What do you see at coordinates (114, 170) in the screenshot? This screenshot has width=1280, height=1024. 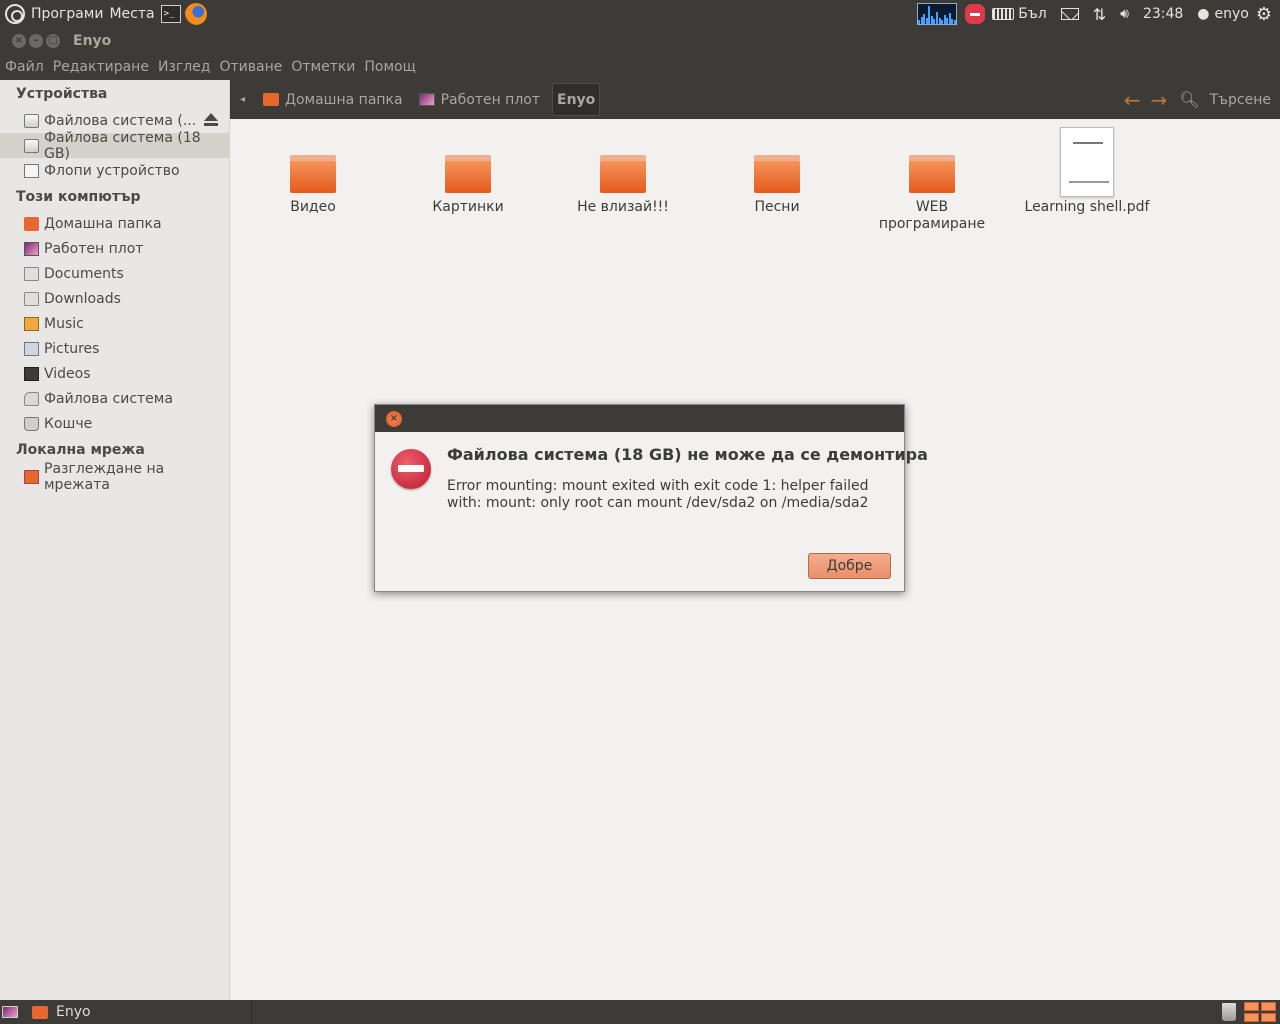 I see `sidebar-item-floppy: Флопи устройство` at bounding box center [114, 170].